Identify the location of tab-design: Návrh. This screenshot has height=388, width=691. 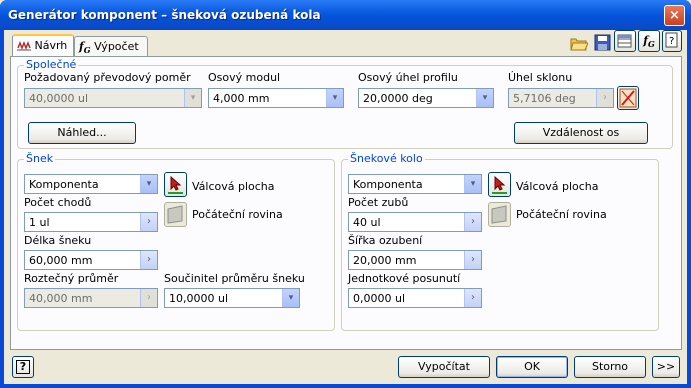
(43, 46).